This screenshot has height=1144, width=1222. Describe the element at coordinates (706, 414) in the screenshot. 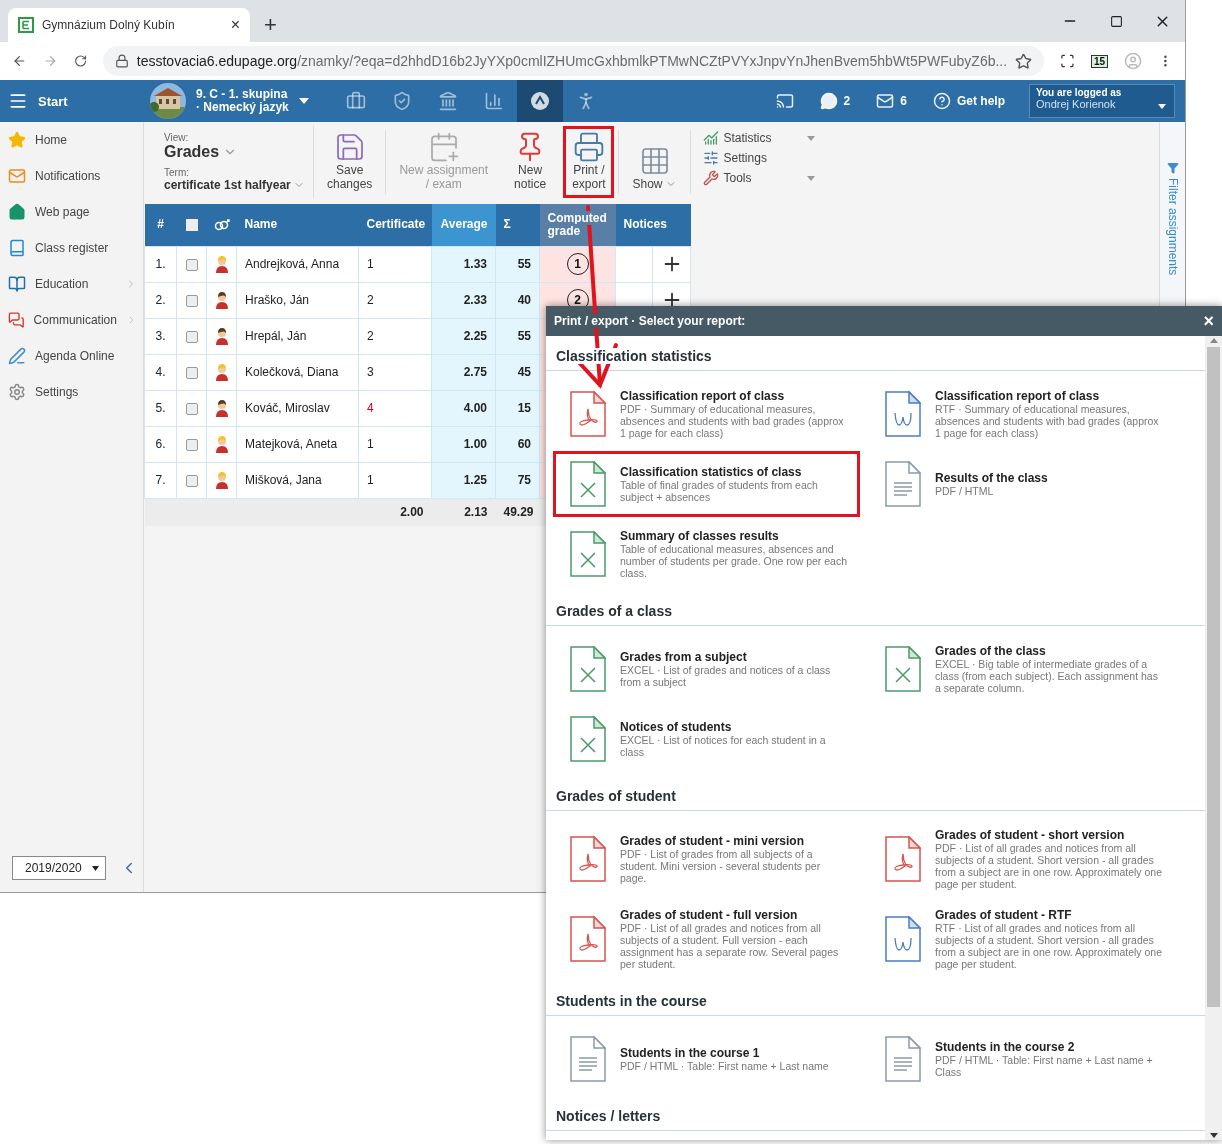

I see `report-option: Classification report of class PDF · Summary of educational measures, absences and students with bad grades (approx 1 page for each class)` at that location.